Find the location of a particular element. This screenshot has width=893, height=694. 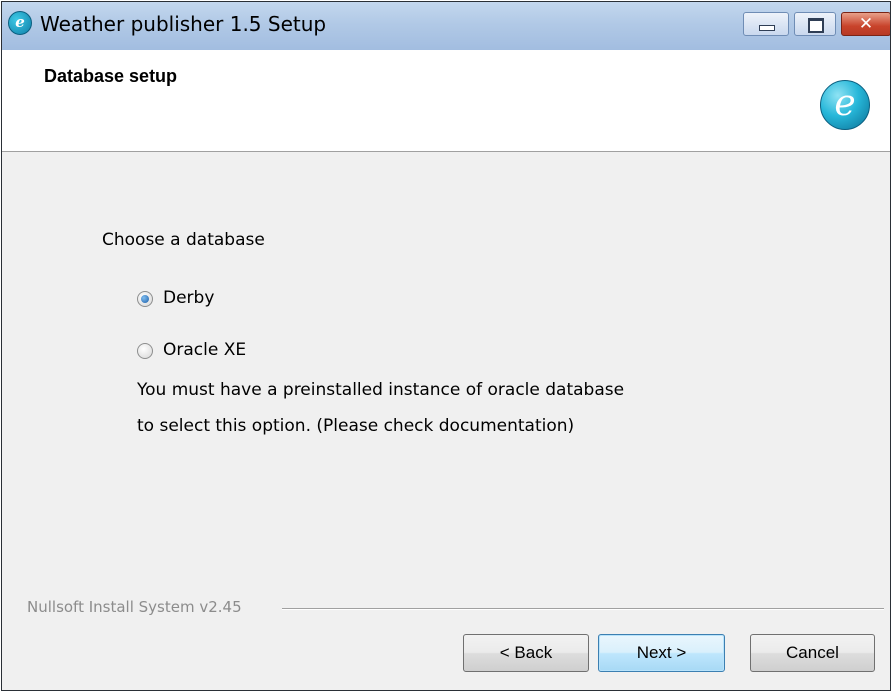

installer-branding: Nullsoft Install System v2.45 is located at coordinates (134, 607).